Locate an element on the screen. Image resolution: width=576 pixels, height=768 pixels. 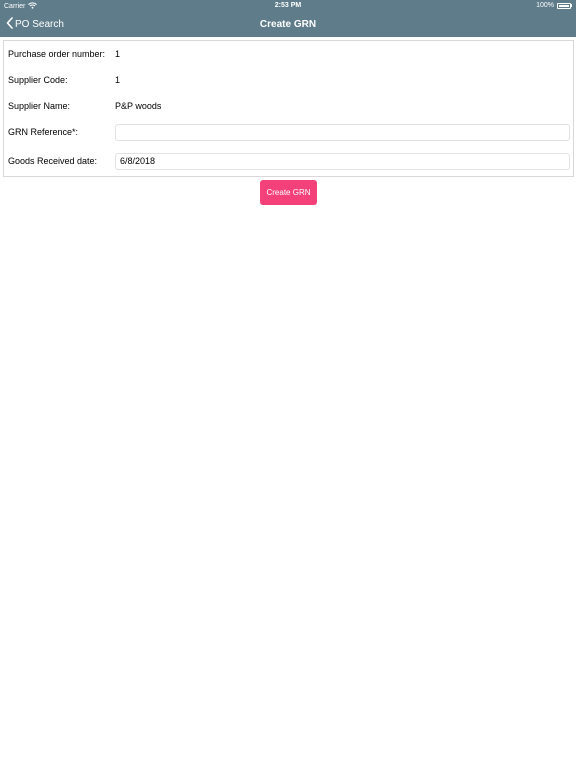
grn-reference-row: GRN Reference*: is located at coordinates (289, 132).